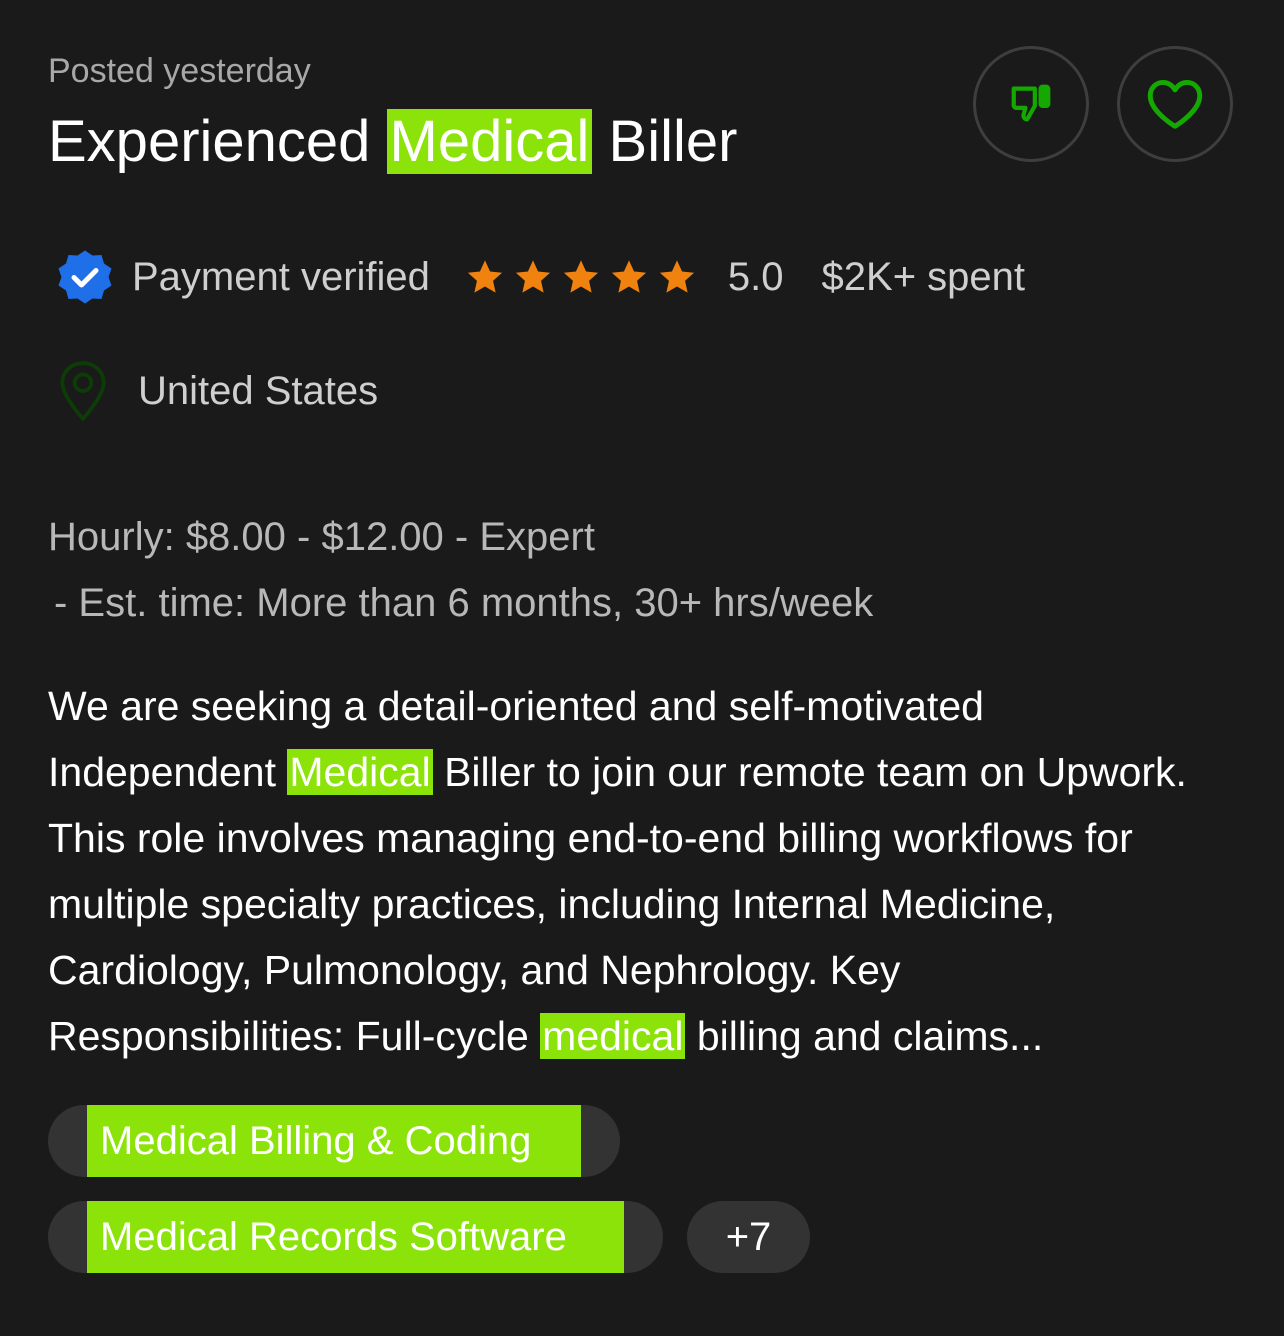 Image resolution: width=1284 pixels, height=1336 pixels. I want to click on description-text: Responsibilities: Full-cycle, so click(294, 1036).